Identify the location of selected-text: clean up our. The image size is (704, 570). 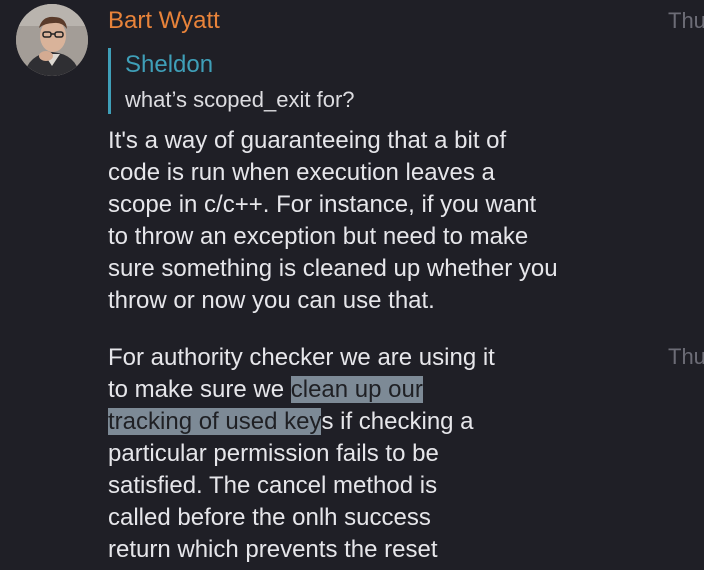
(356, 389).